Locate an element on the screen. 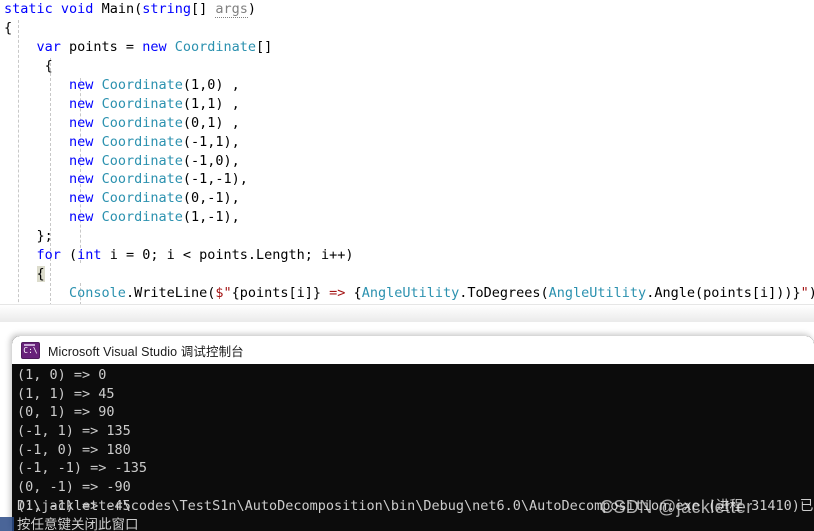  code-line: new Coordinate(0,-1), is located at coordinates (407, 198).